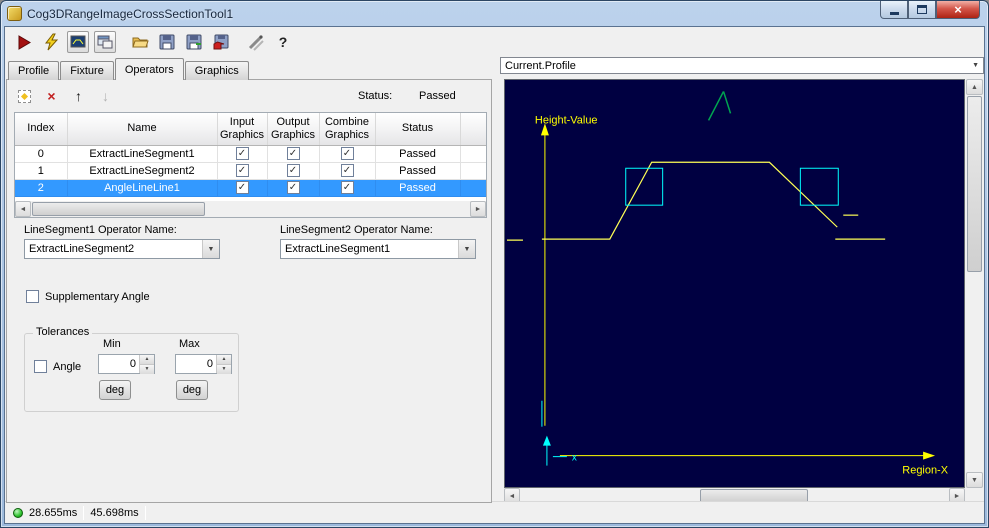 The height and width of the screenshot is (528, 989). Describe the element at coordinates (418, 188) in the screenshot. I see `cell-status: Passed` at that location.